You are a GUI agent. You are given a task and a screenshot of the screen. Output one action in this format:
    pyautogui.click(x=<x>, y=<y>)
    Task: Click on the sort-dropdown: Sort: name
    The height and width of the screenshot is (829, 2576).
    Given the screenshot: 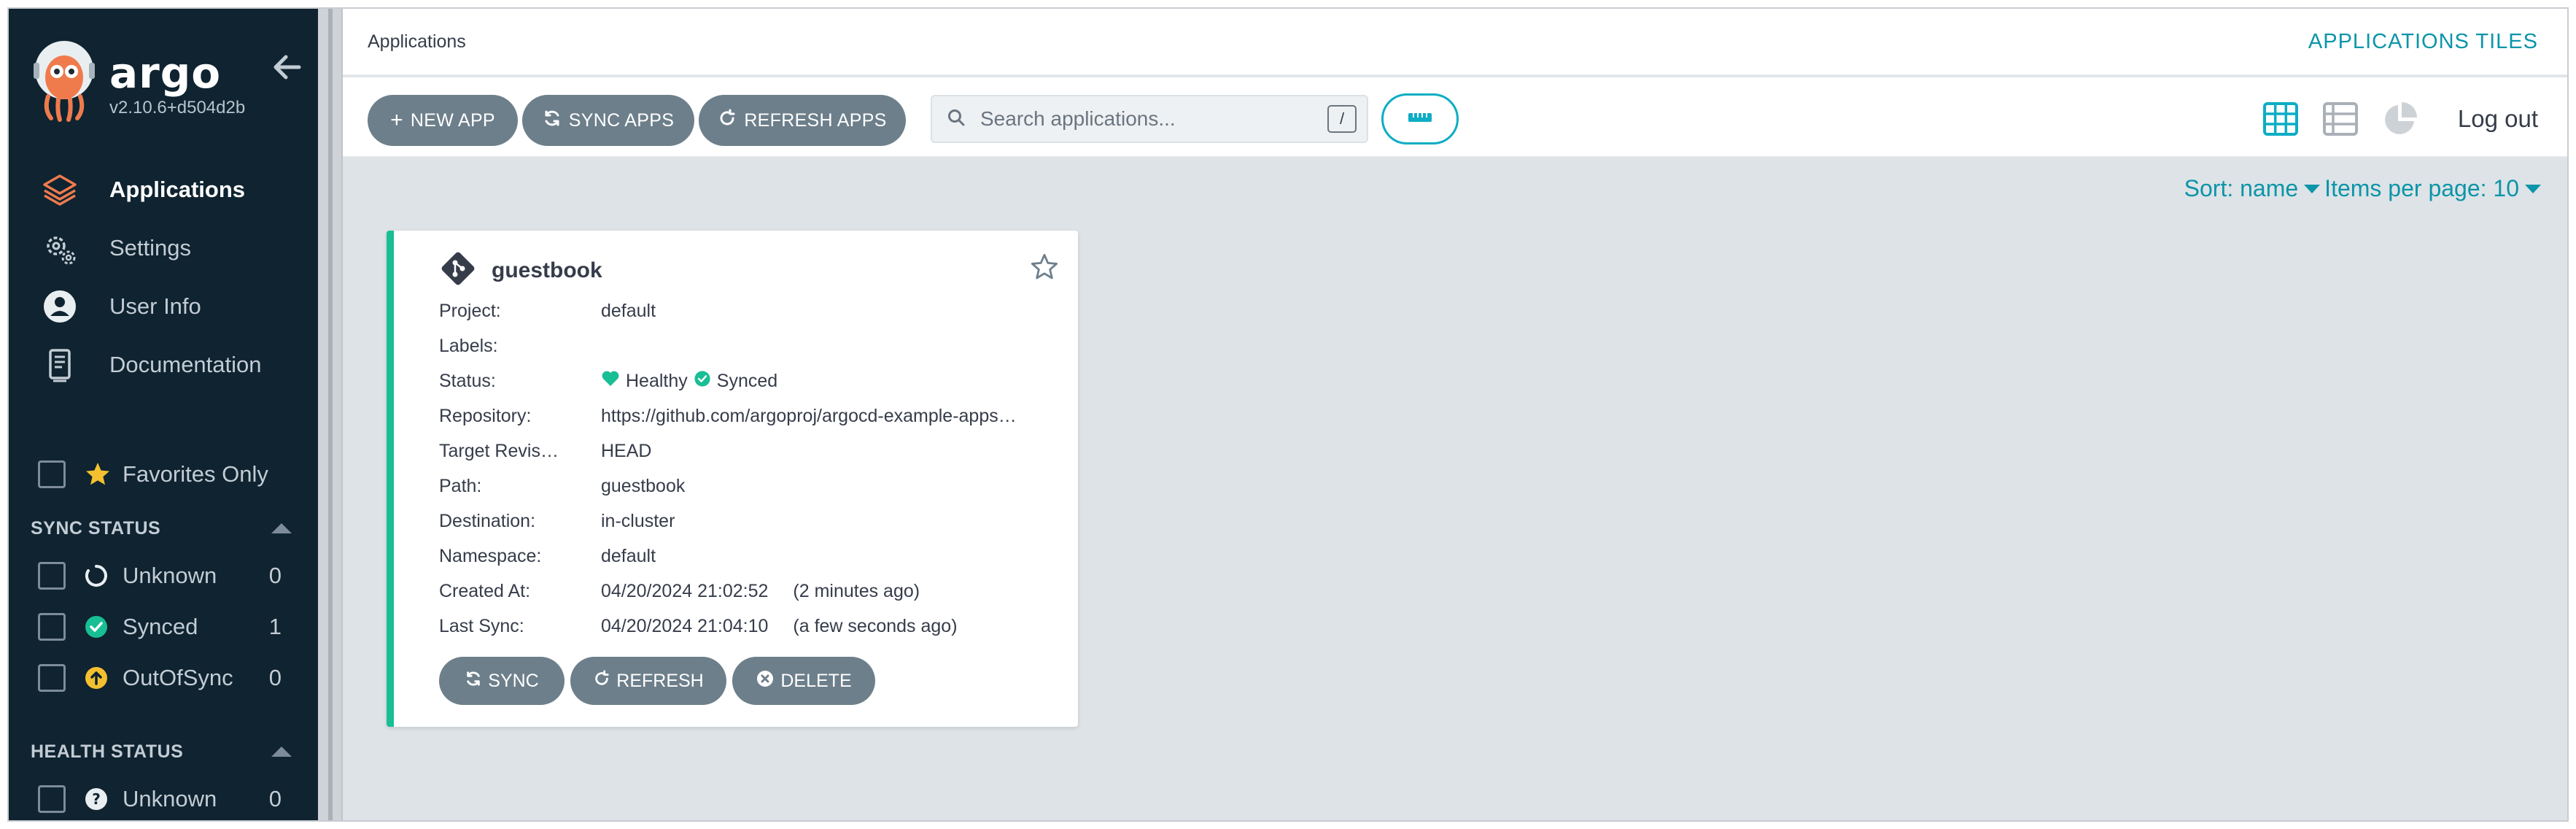 What is the action you would take?
    pyautogui.click(x=2253, y=188)
    